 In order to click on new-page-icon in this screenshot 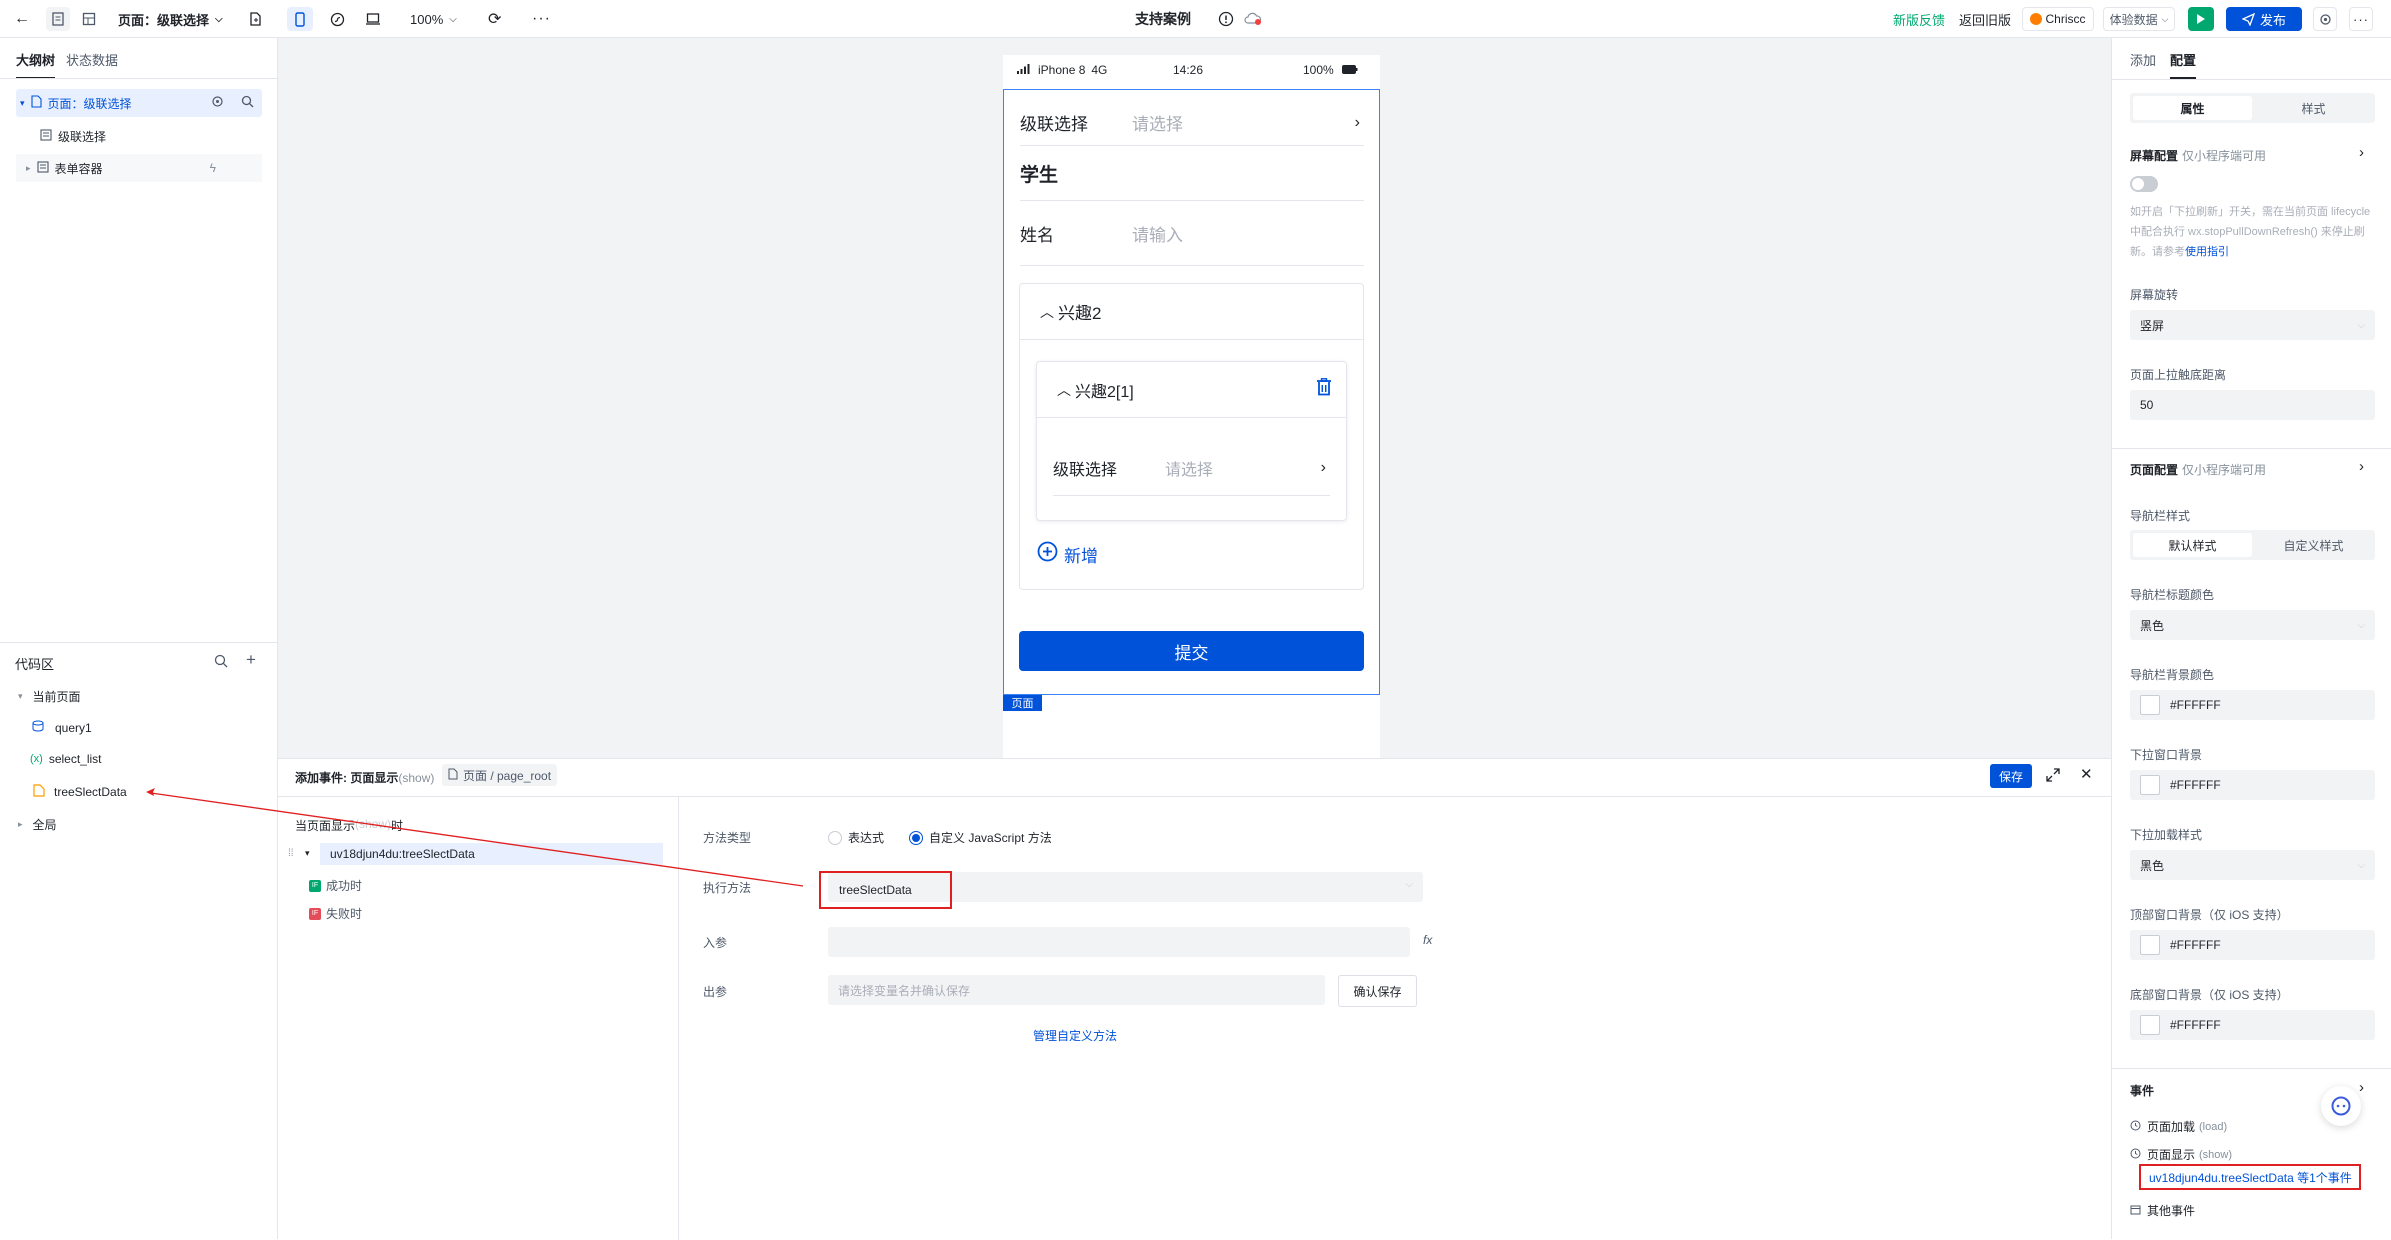, I will do `click(255, 19)`.